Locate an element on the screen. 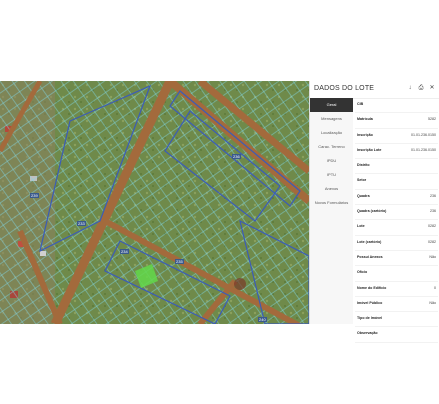  print-icon: ⎙ is located at coordinates (421, 88).